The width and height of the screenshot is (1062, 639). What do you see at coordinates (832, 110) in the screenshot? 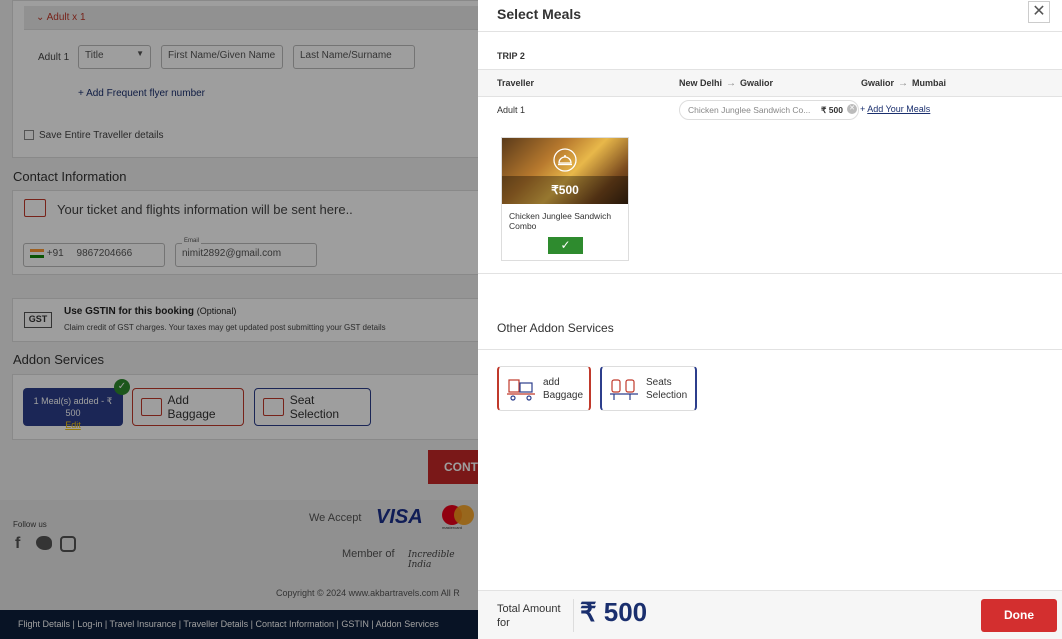
I see `selected-meal-price: ₹ 500` at bounding box center [832, 110].